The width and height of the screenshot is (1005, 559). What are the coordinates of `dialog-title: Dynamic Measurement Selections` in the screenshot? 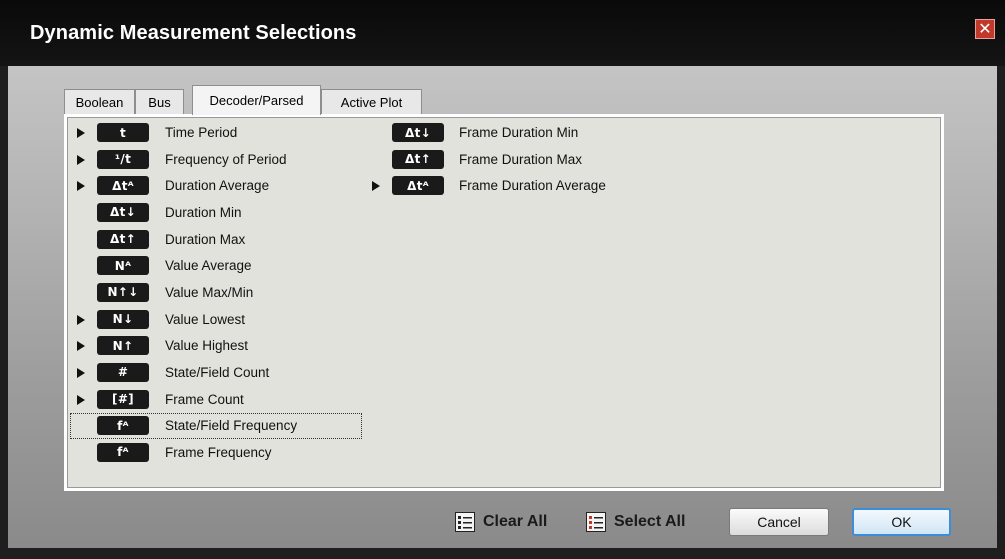 It's located at (193, 33).